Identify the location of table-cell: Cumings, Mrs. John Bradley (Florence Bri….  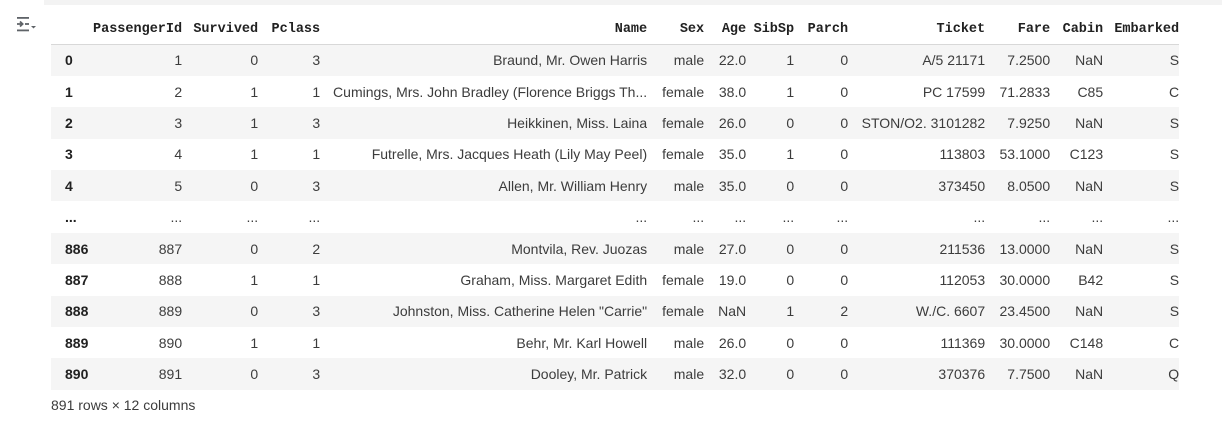
(490, 91).